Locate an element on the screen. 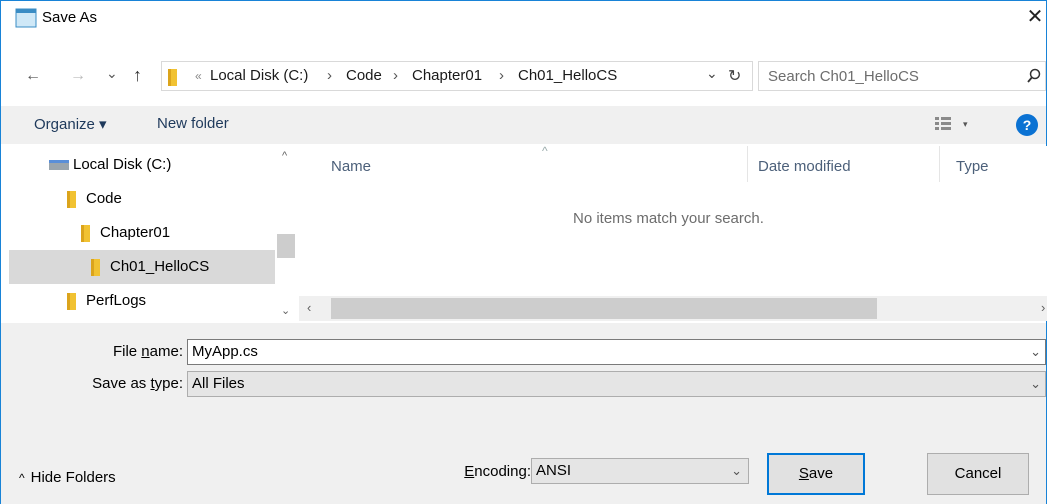 Image resolution: width=1047 pixels, height=504 pixels. scroll-left-icon: ‹ is located at coordinates (309, 307).